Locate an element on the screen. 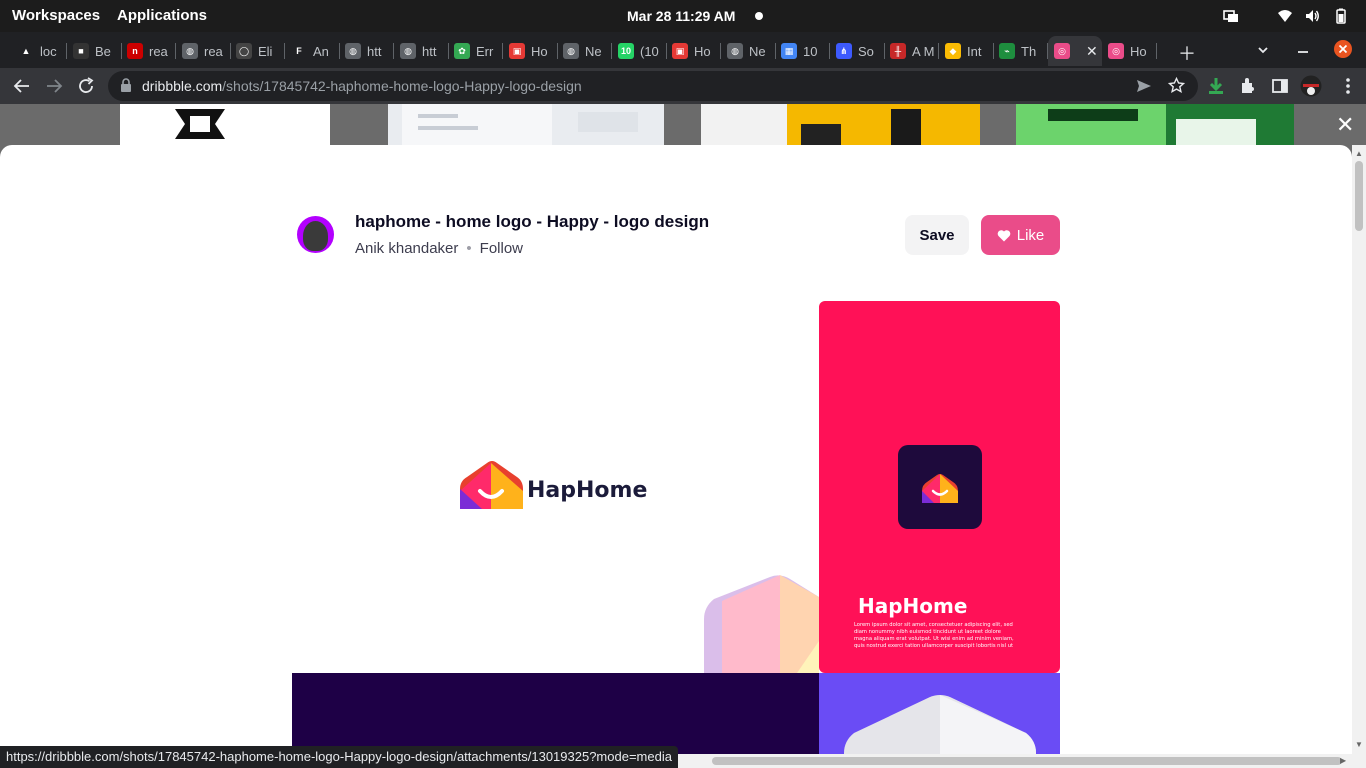 Image resolution: width=1366 pixels, height=768 pixels. browser-menu-icon is located at coordinates (1348, 86).